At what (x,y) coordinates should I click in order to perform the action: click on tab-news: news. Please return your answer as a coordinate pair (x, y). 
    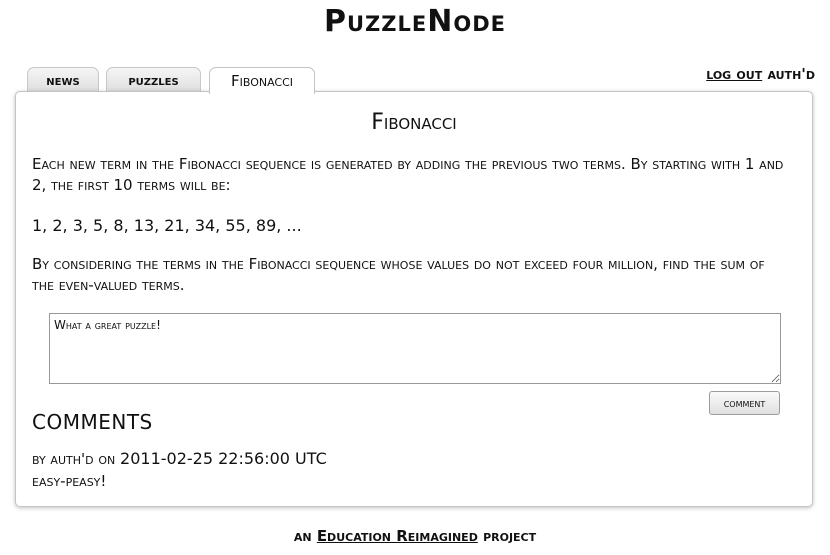
    Looking at the image, I should click on (63, 79).